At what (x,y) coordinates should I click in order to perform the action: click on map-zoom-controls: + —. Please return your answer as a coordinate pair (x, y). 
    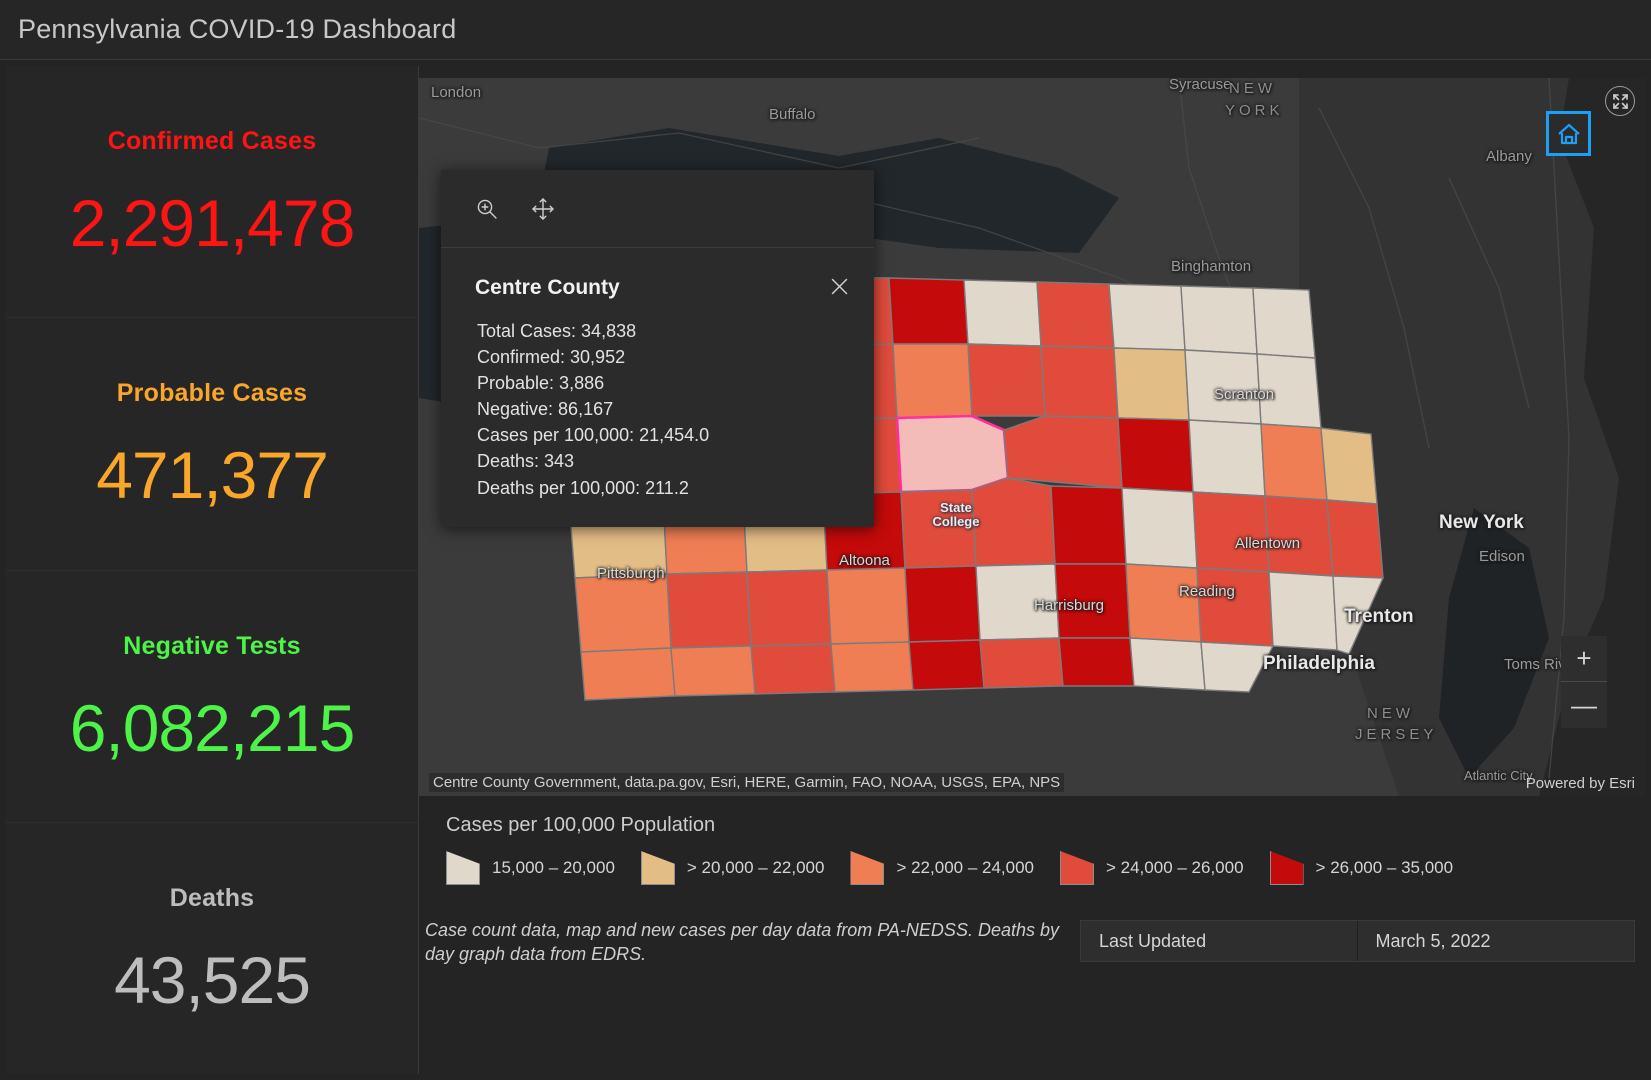
    Looking at the image, I should click on (1584, 682).